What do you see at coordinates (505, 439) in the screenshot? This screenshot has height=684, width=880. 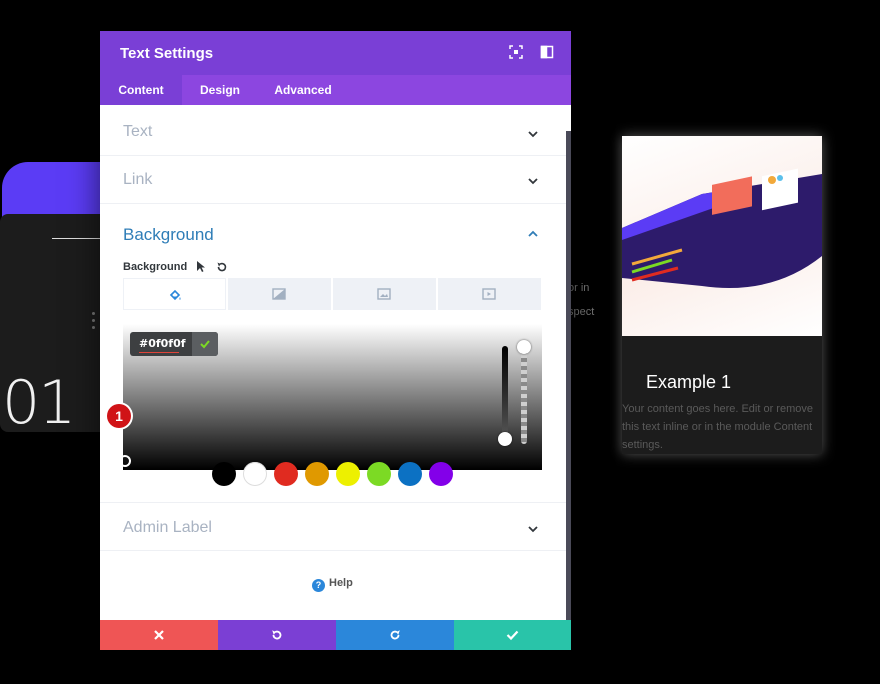 I see `shade-slider-handle` at bounding box center [505, 439].